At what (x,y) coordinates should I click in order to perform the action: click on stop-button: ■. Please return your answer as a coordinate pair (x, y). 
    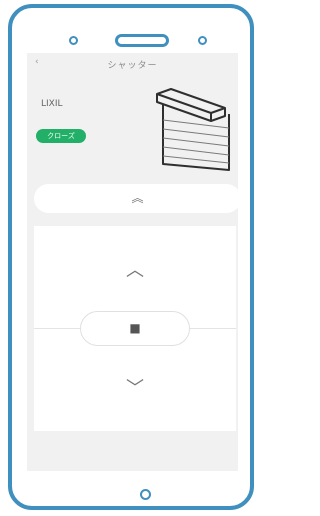
    Looking at the image, I should click on (135, 328).